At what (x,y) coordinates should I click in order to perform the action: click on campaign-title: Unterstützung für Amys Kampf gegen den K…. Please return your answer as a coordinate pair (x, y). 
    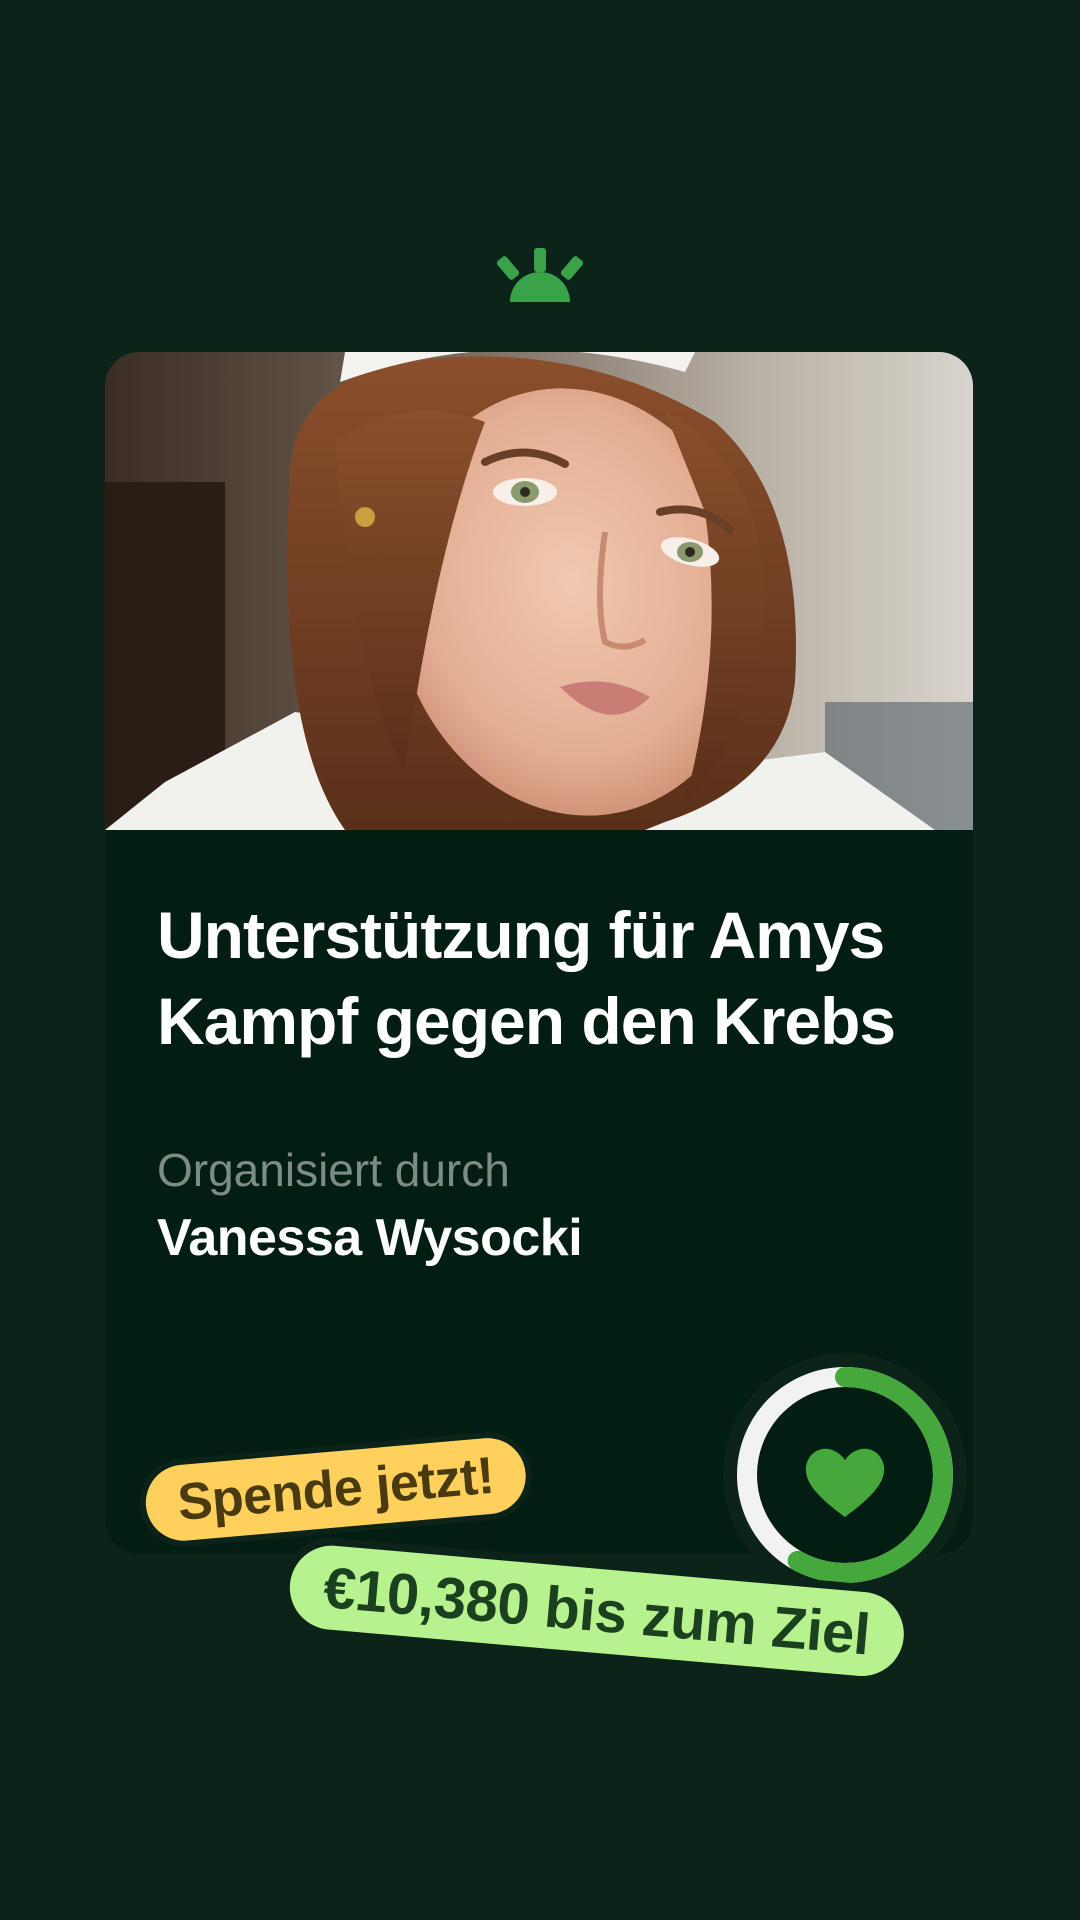
    Looking at the image, I should click on (526, 978).